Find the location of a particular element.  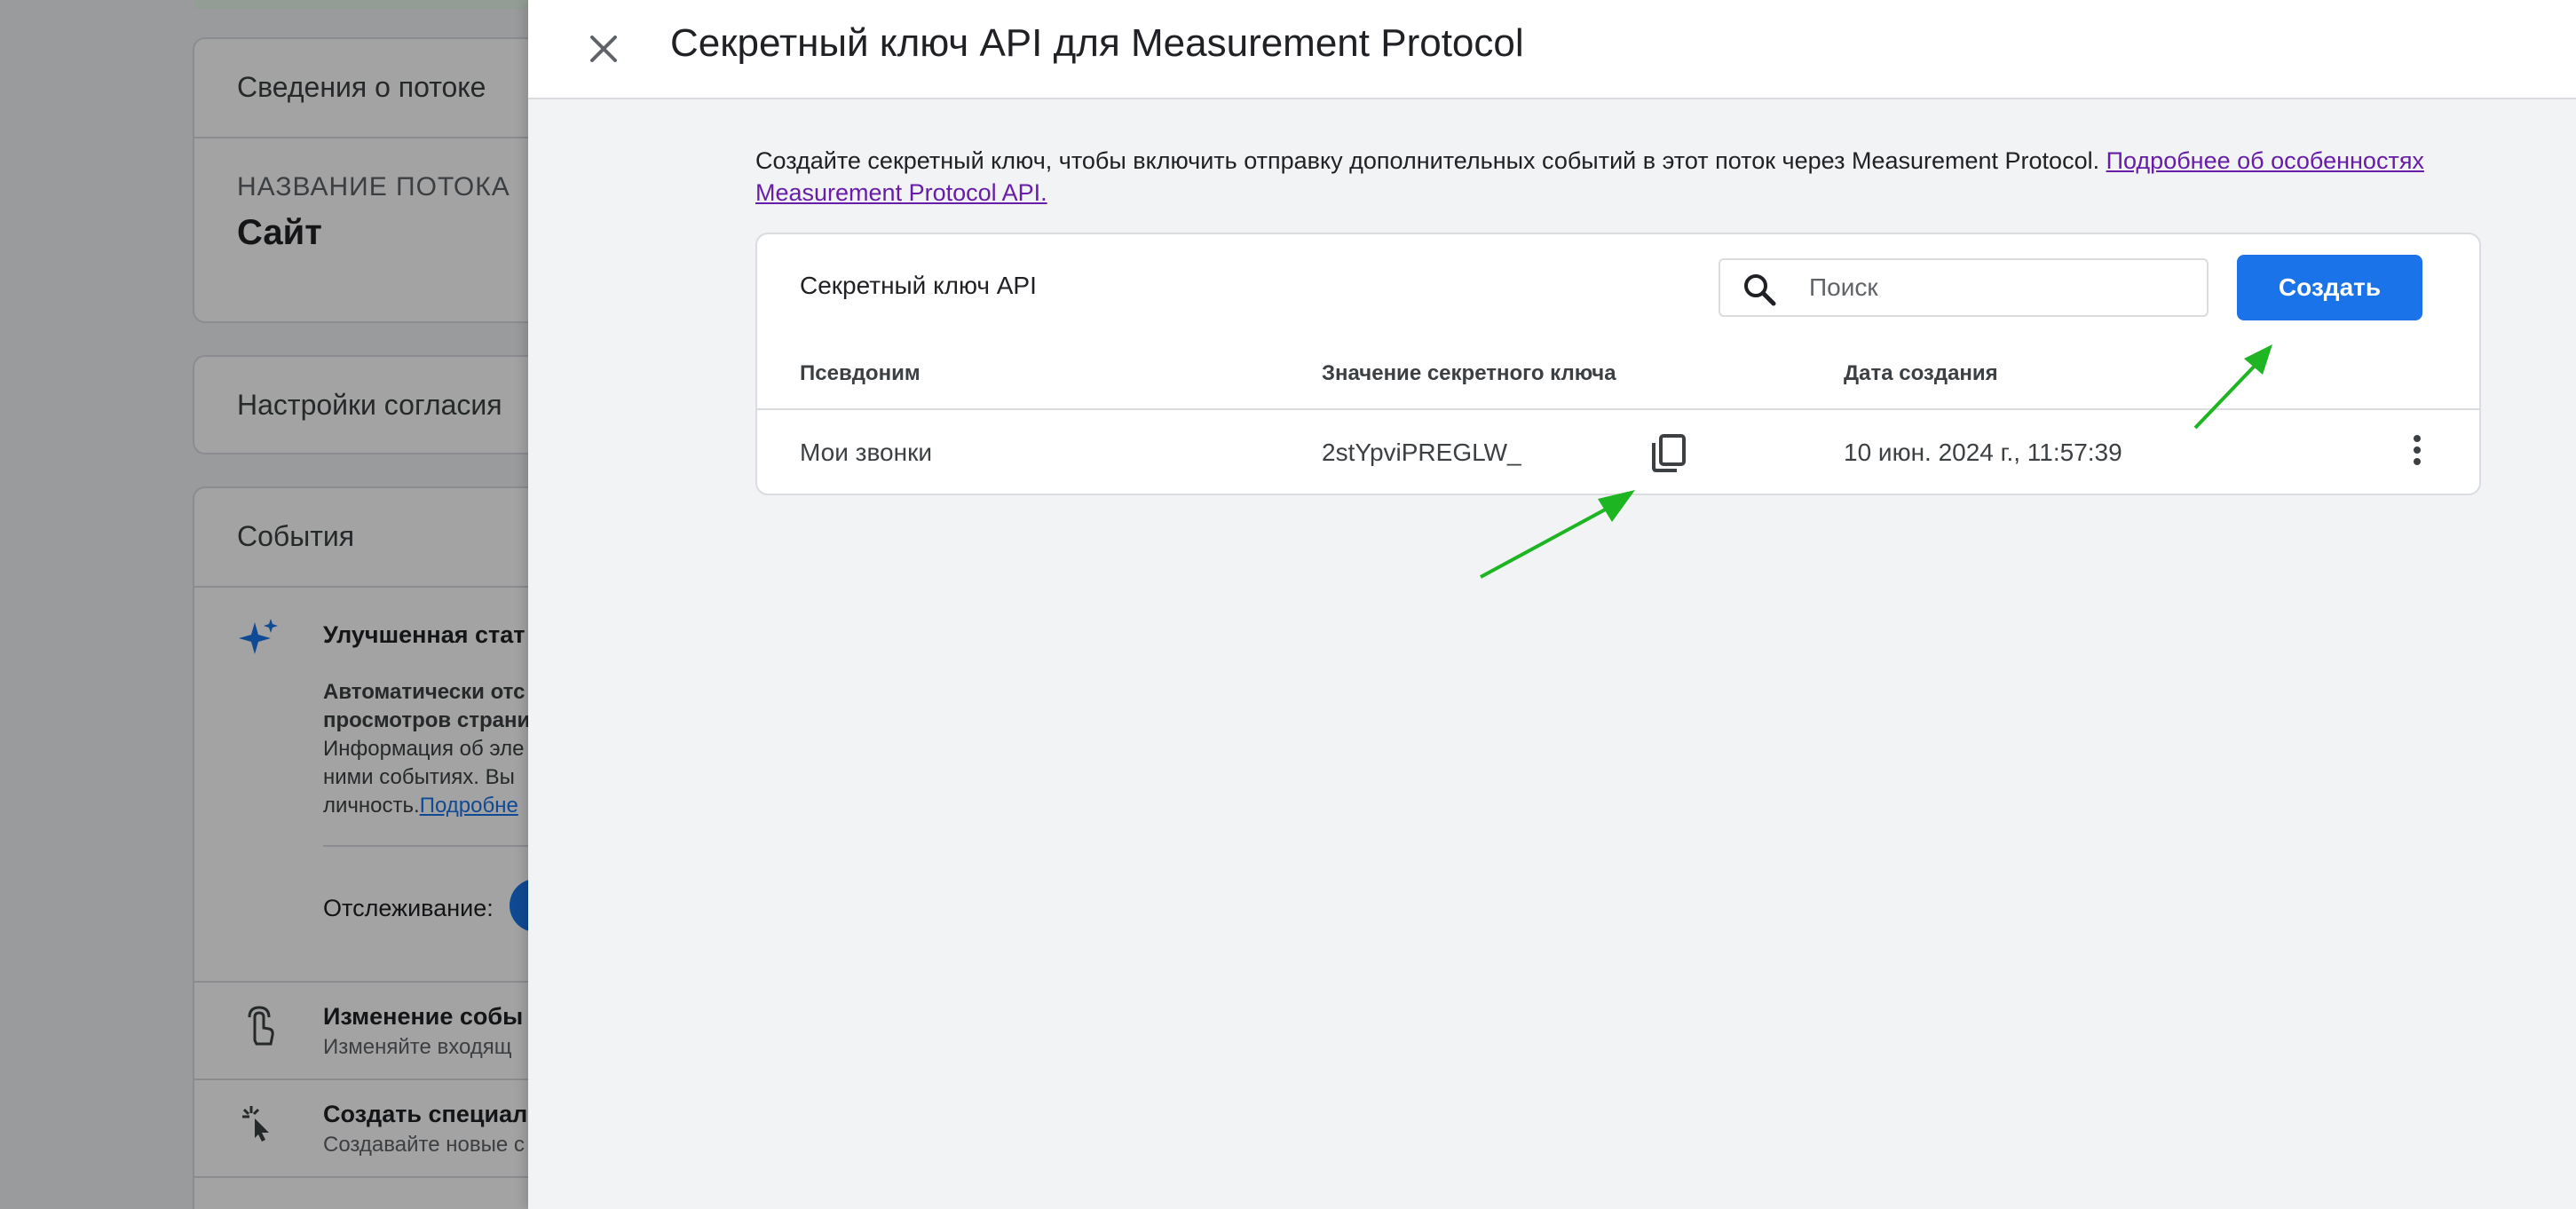

column-header-created: Дата создания is located at coordinates (1921, 373).